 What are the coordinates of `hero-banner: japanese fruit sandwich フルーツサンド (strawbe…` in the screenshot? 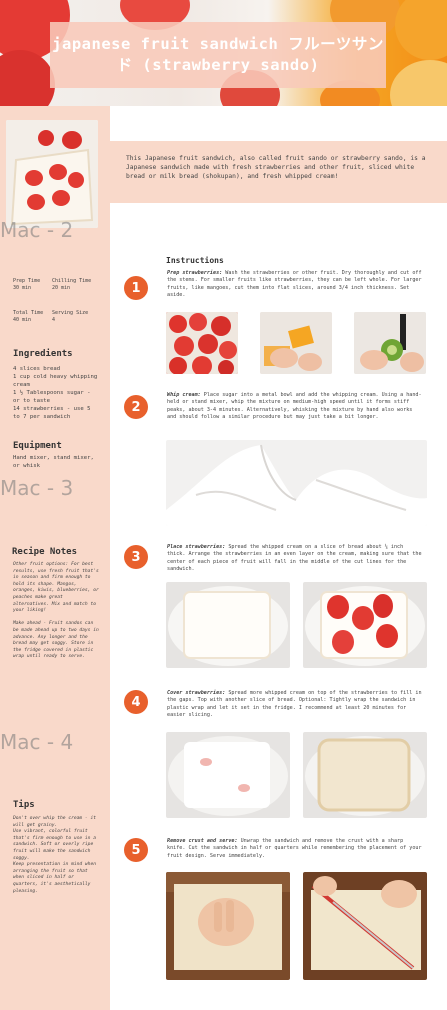 It's located at (223, 53).